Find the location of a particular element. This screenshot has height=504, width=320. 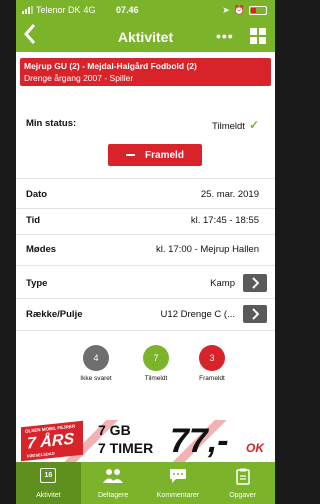

anniversary-badge: OLSEN MOBIL FEJRER 7 ÅRS FØDSELSDAG is located at coordinates (52, 441).